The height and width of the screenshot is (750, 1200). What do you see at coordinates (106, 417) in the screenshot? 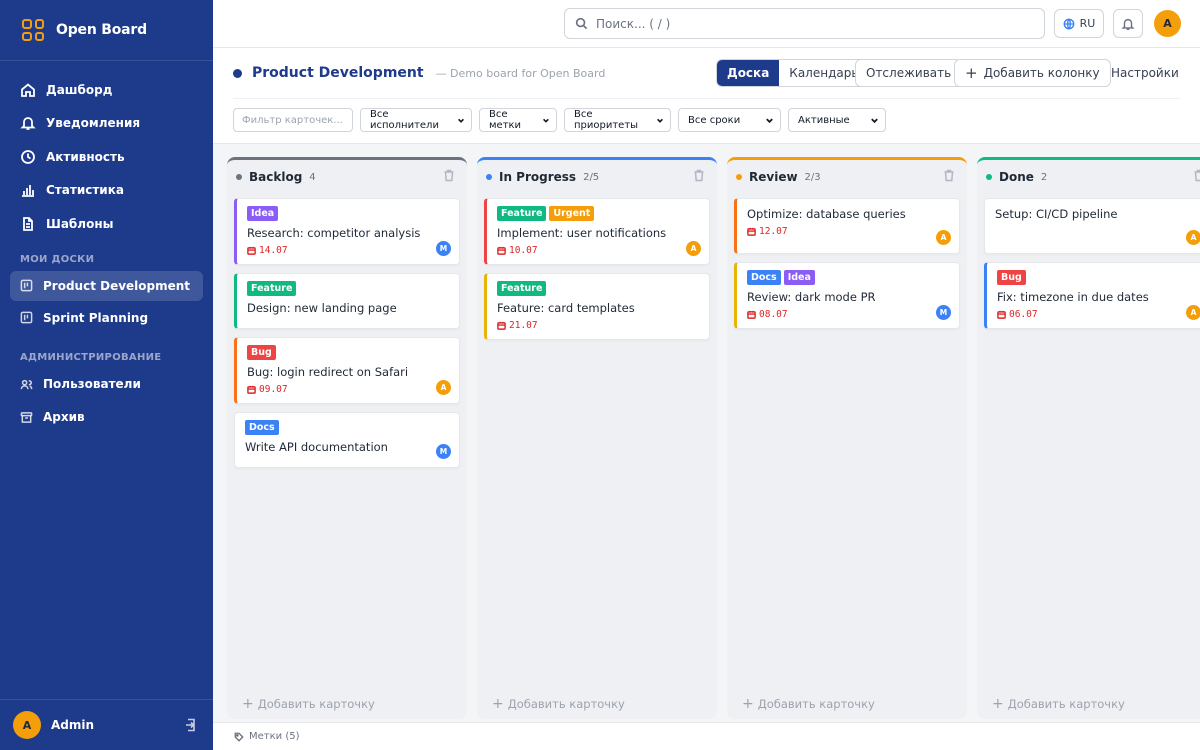
I see `sidebar-item-archive: Архив` at bounding box center [106, 417].